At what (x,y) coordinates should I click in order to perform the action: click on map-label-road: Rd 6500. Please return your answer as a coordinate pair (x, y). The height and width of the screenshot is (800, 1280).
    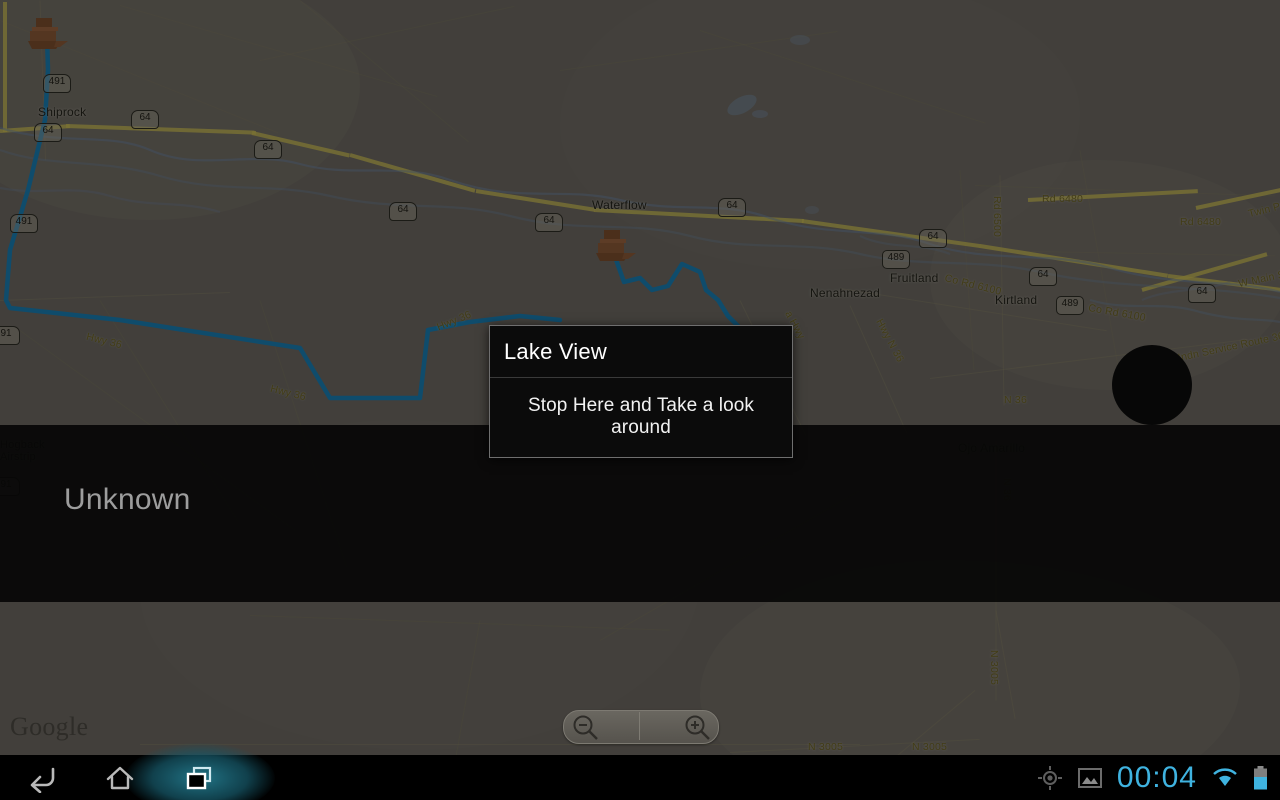
    Looking at the image, I should click on (997, 217).